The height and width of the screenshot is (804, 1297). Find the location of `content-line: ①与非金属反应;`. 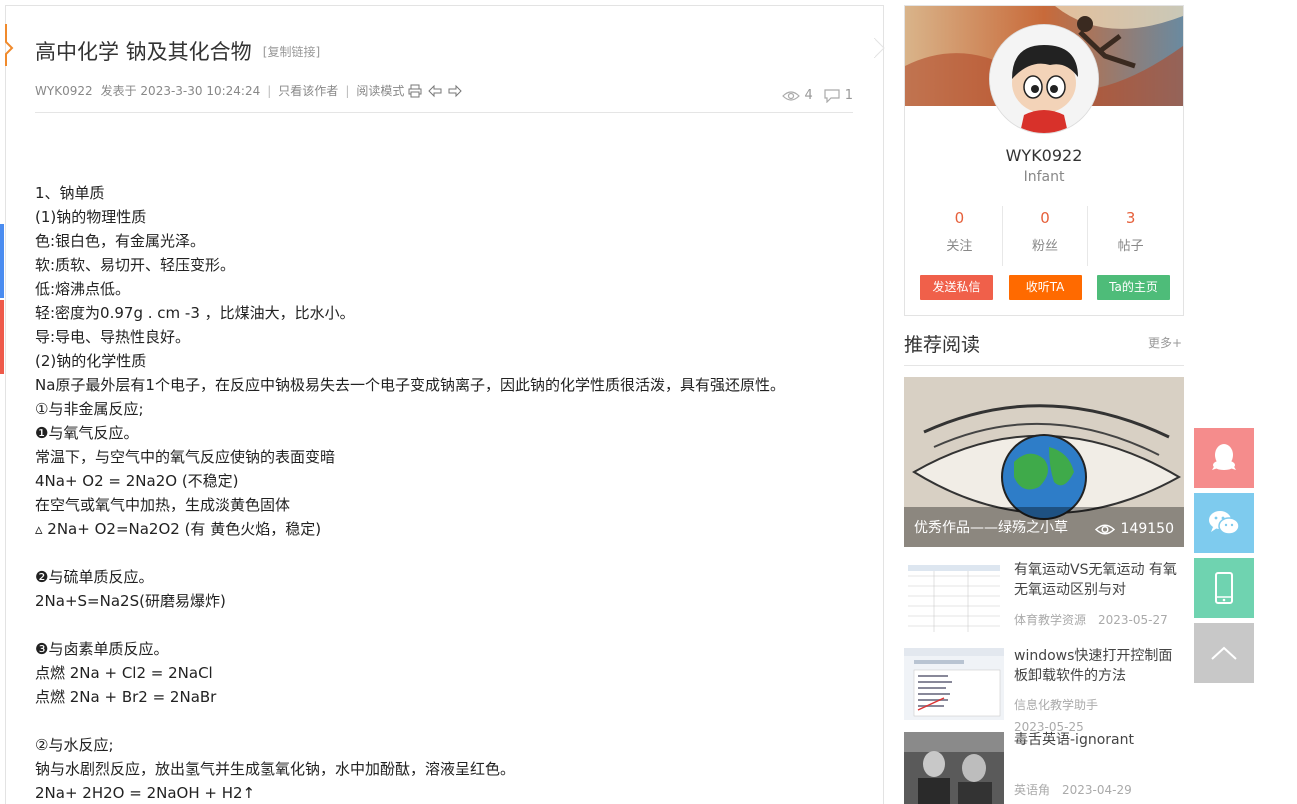

content-line: ①与非金属反应; is located at coordinates (89, 409).